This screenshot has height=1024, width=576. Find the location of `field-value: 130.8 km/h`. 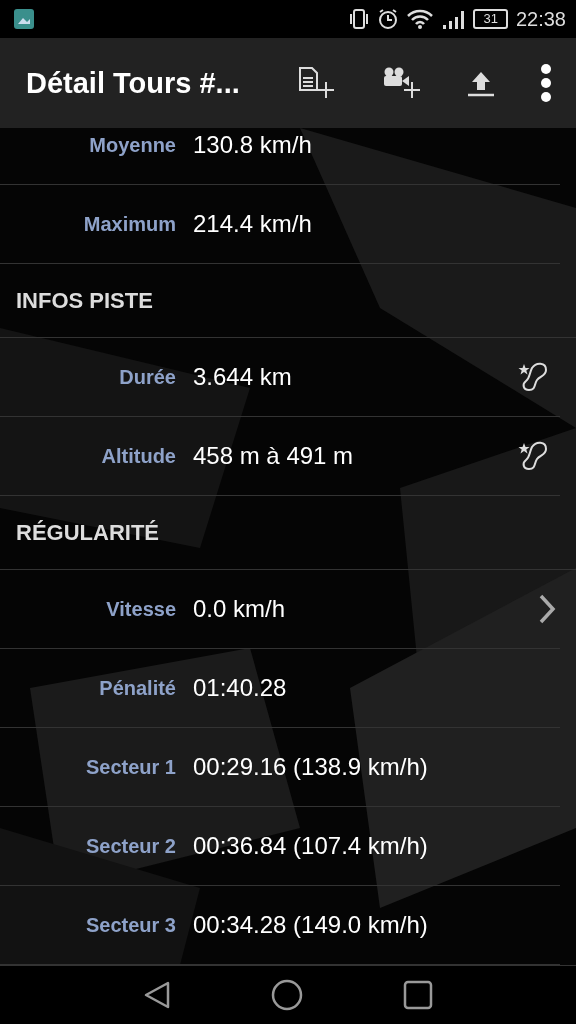

field-value: 130.8 km/h is located at coordinates (253, 145).